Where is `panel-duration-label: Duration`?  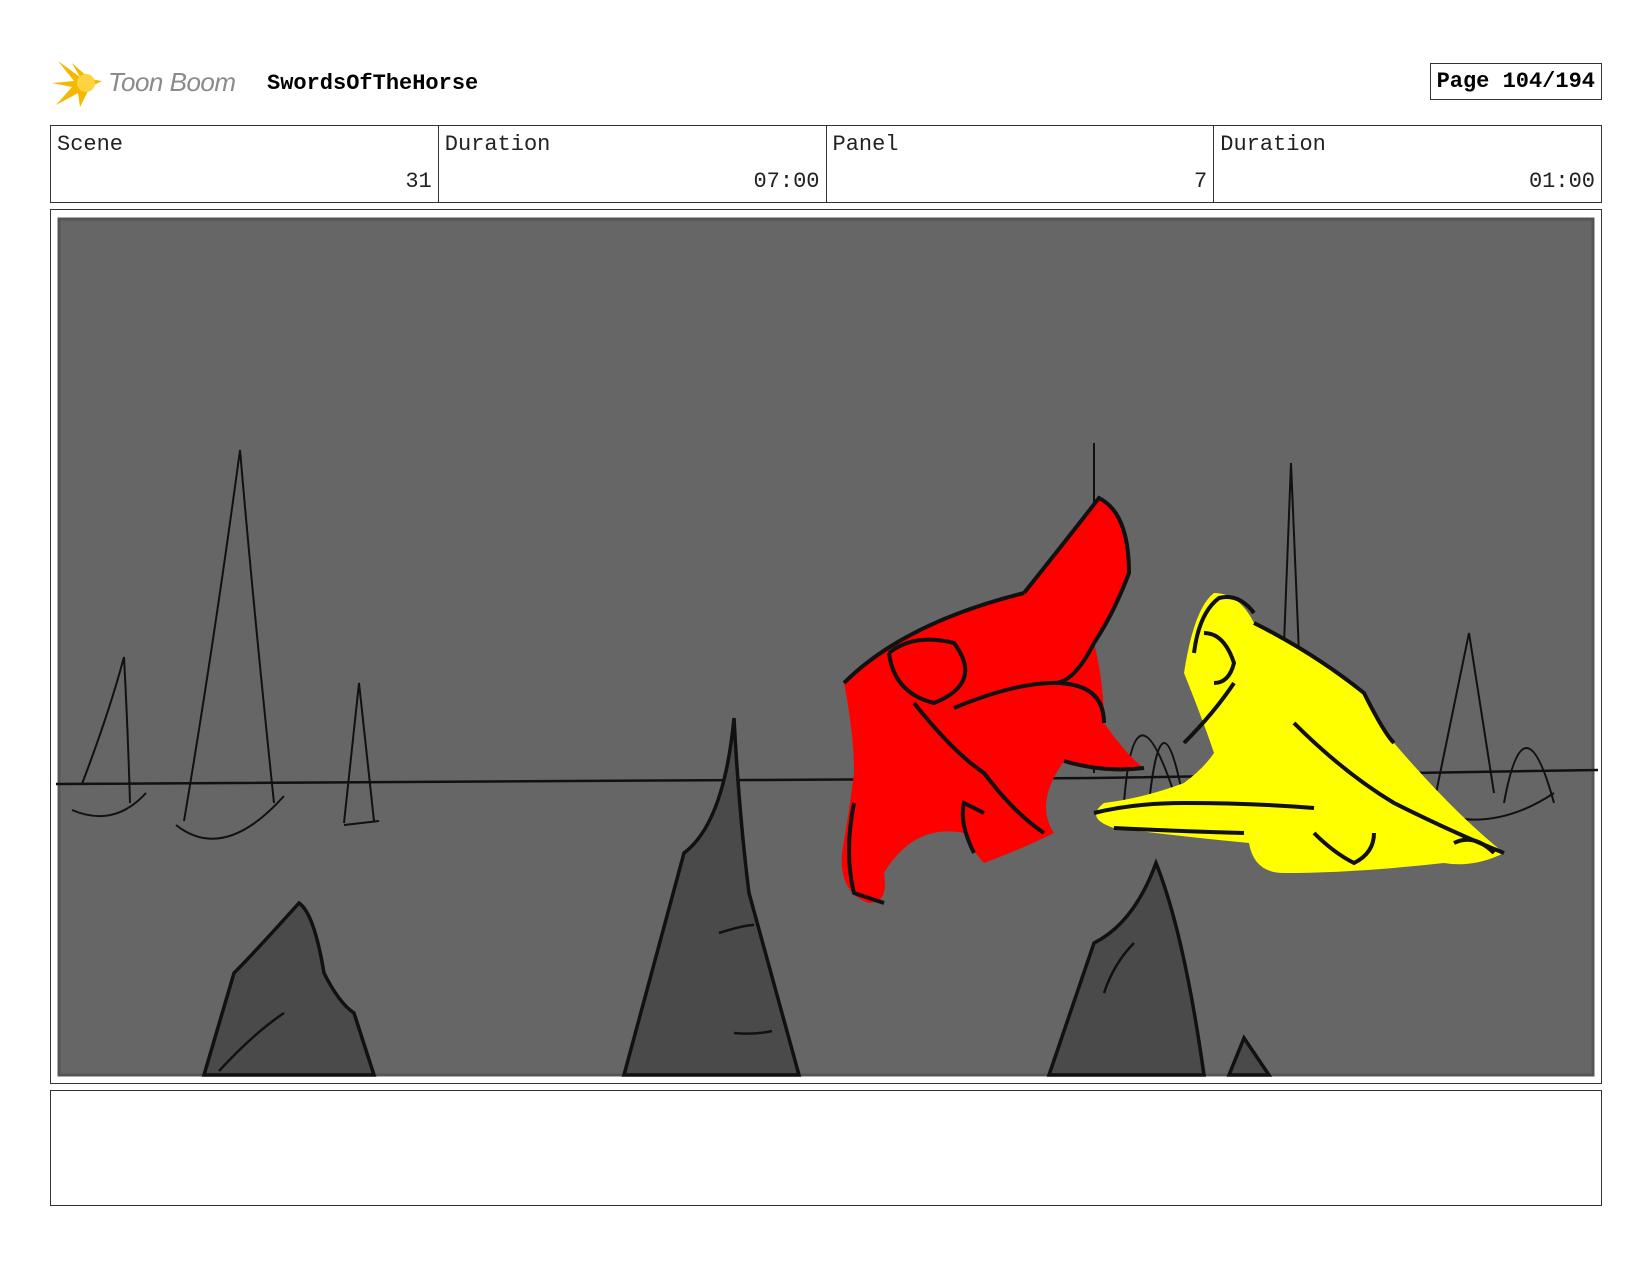 panel-duration-label: Duration is located at coordinates (1273, 144).